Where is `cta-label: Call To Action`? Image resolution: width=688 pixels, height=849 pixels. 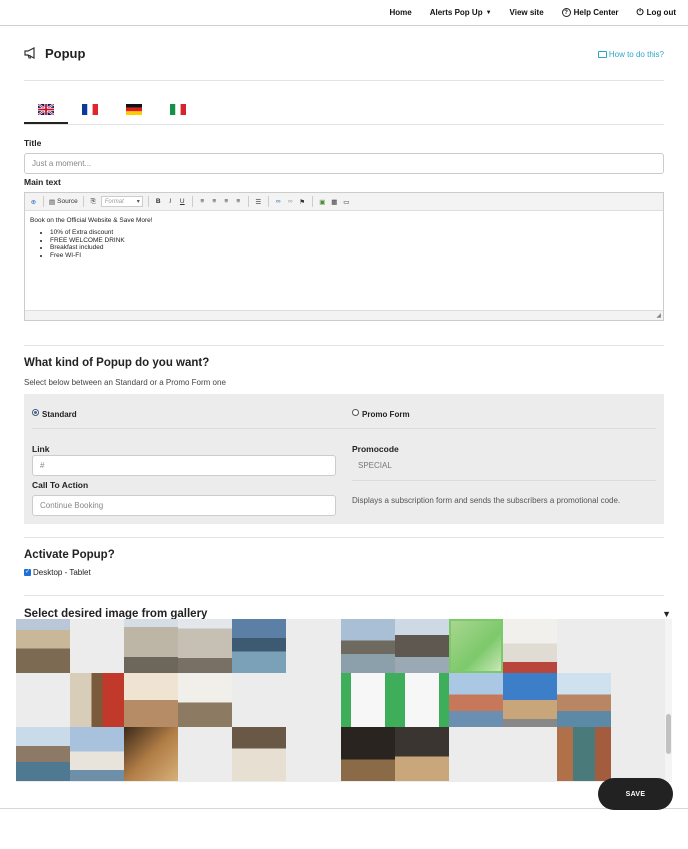
cta-label: Call To Action is located at coordinates (60, 485).